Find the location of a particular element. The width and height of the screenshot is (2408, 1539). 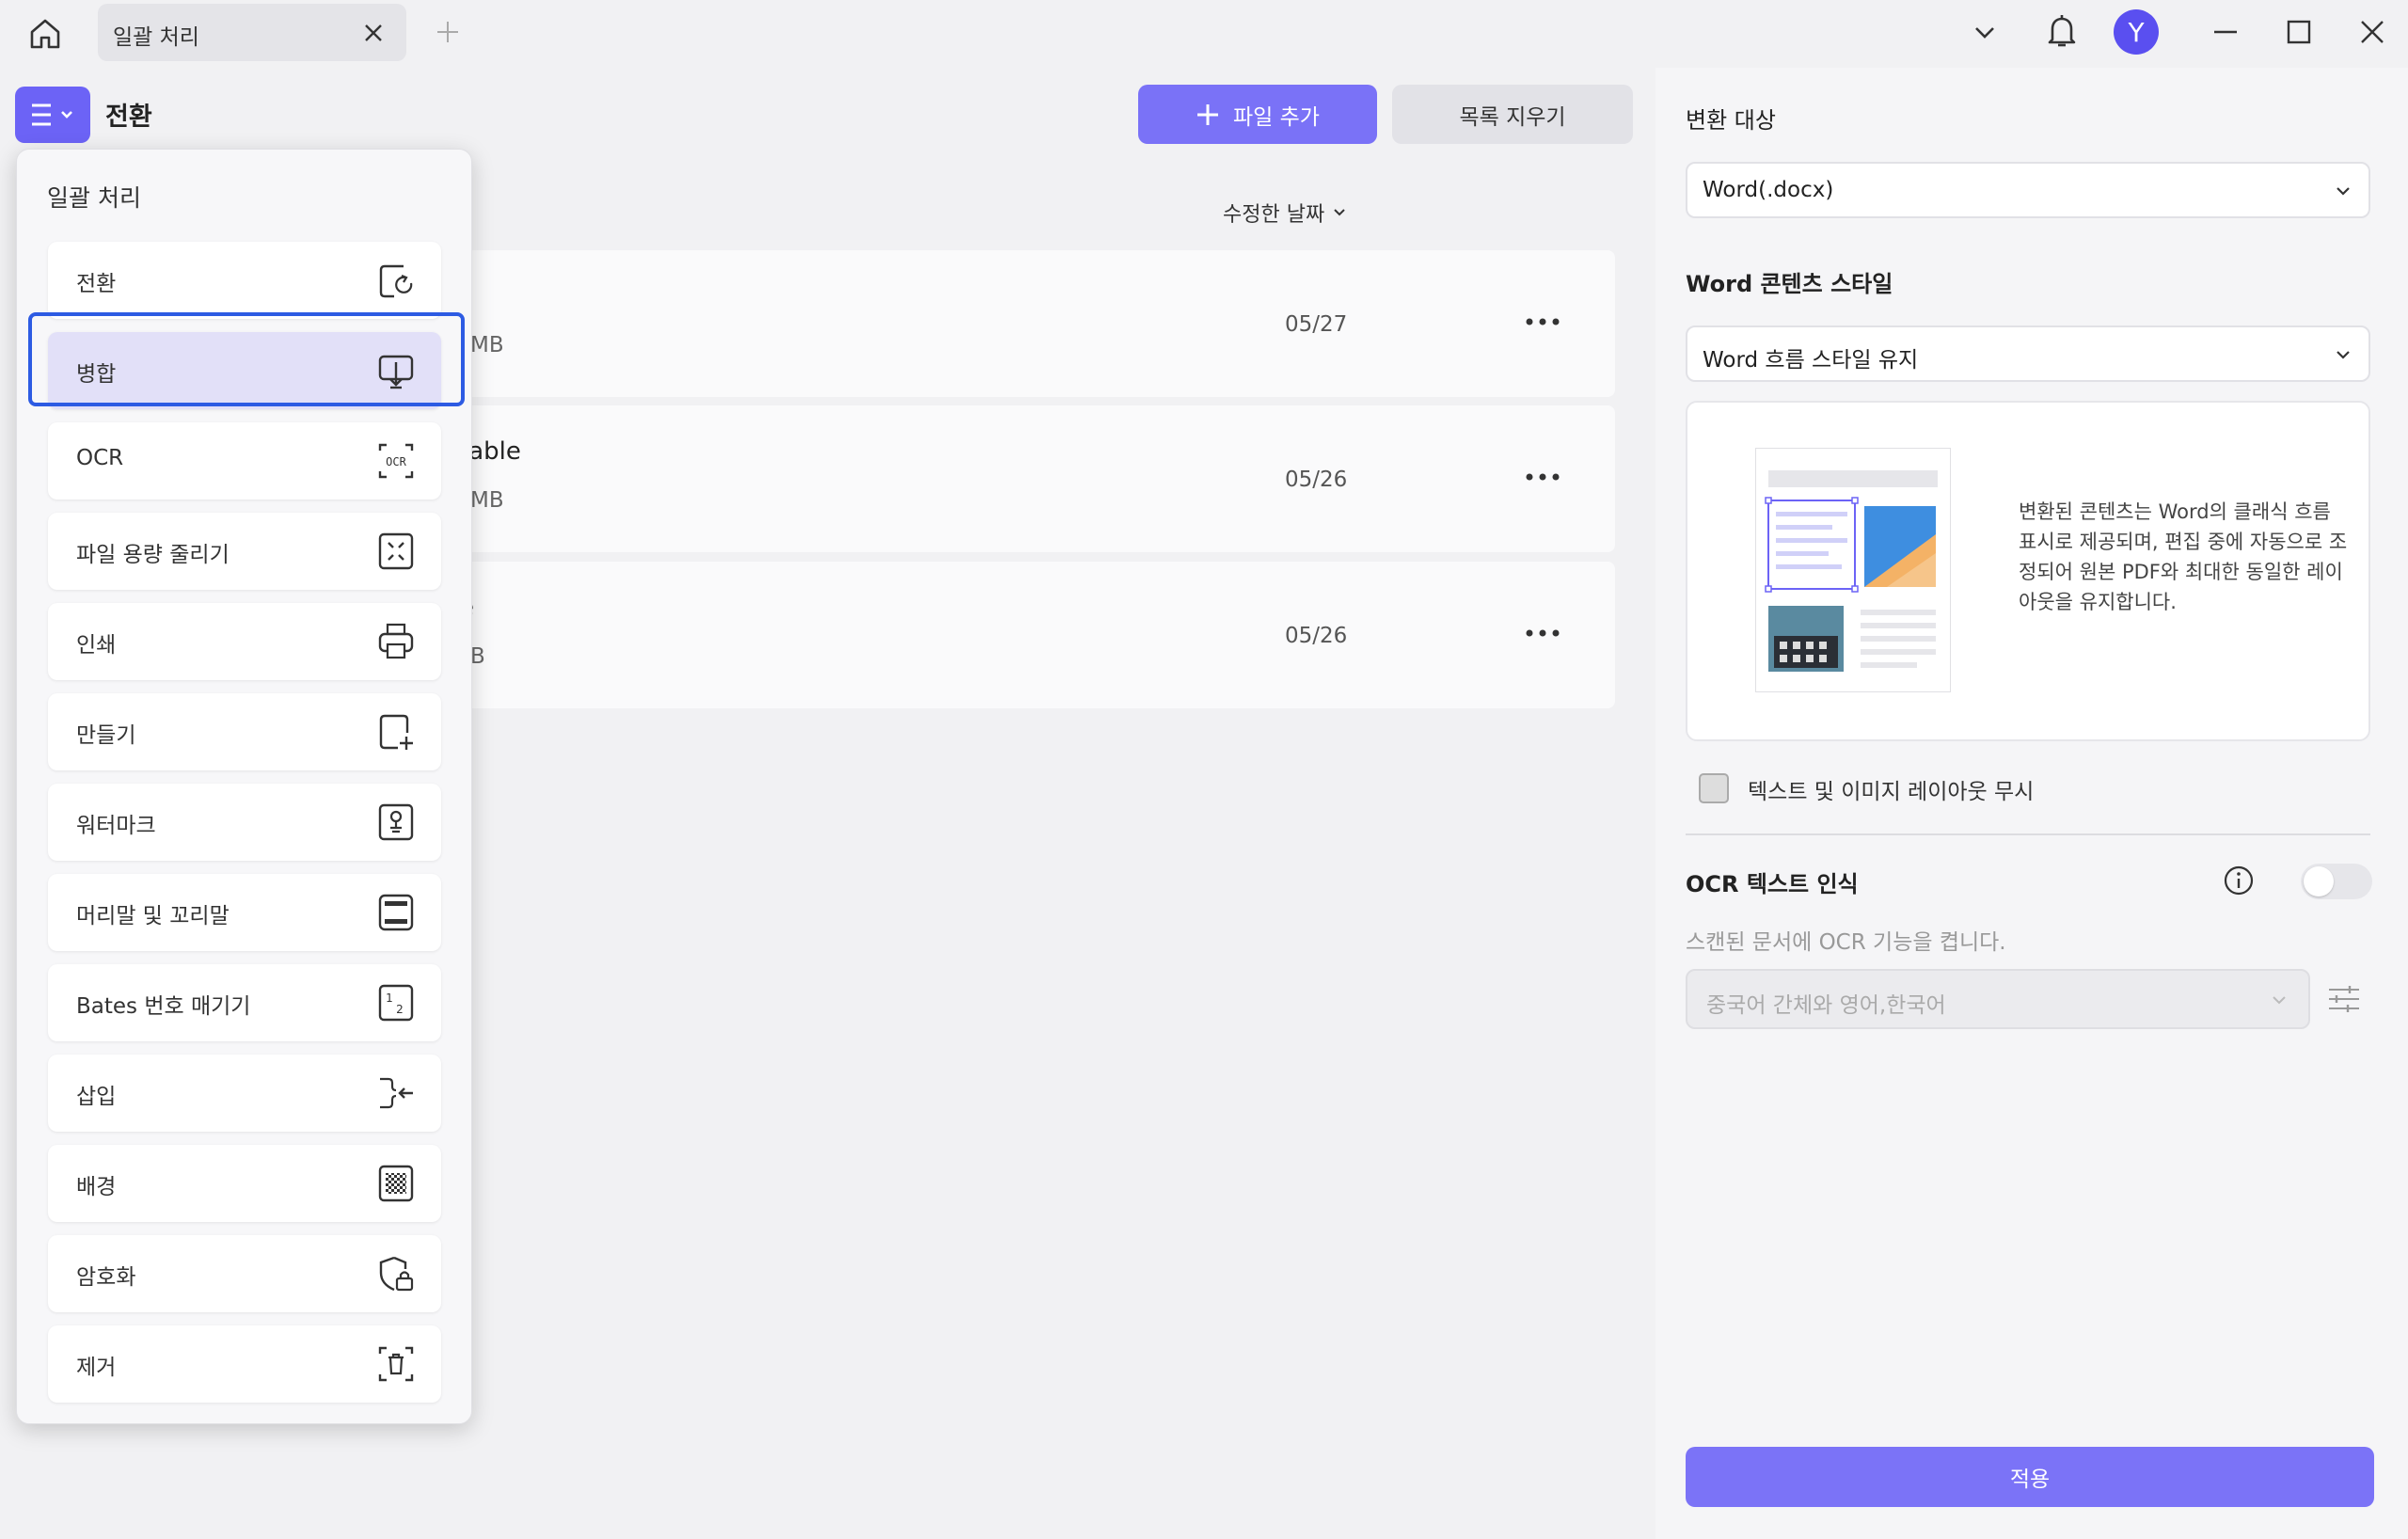

menu-item-label: 제거 is located at coordinates (97, 1368).